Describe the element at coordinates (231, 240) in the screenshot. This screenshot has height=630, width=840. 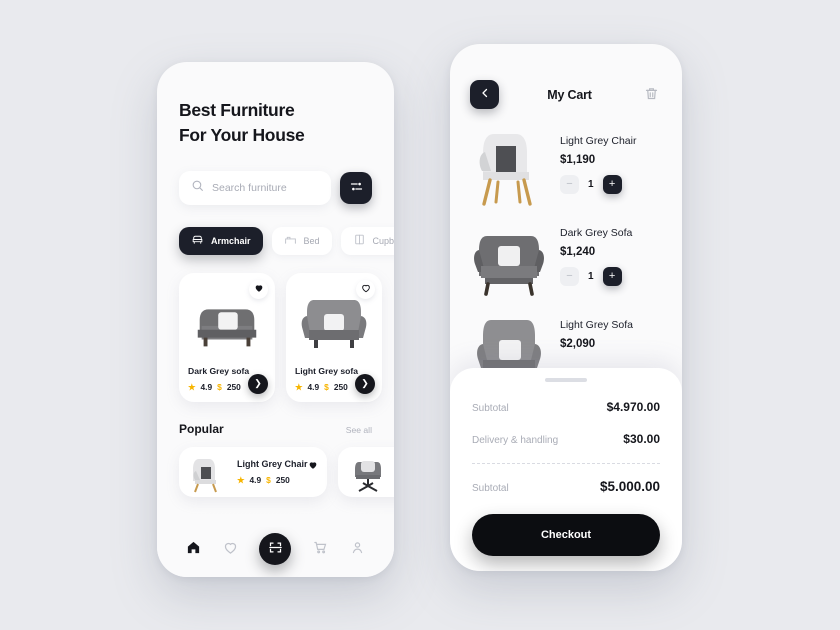
I see `category-chip-armchair-label: Armchair` at that location.